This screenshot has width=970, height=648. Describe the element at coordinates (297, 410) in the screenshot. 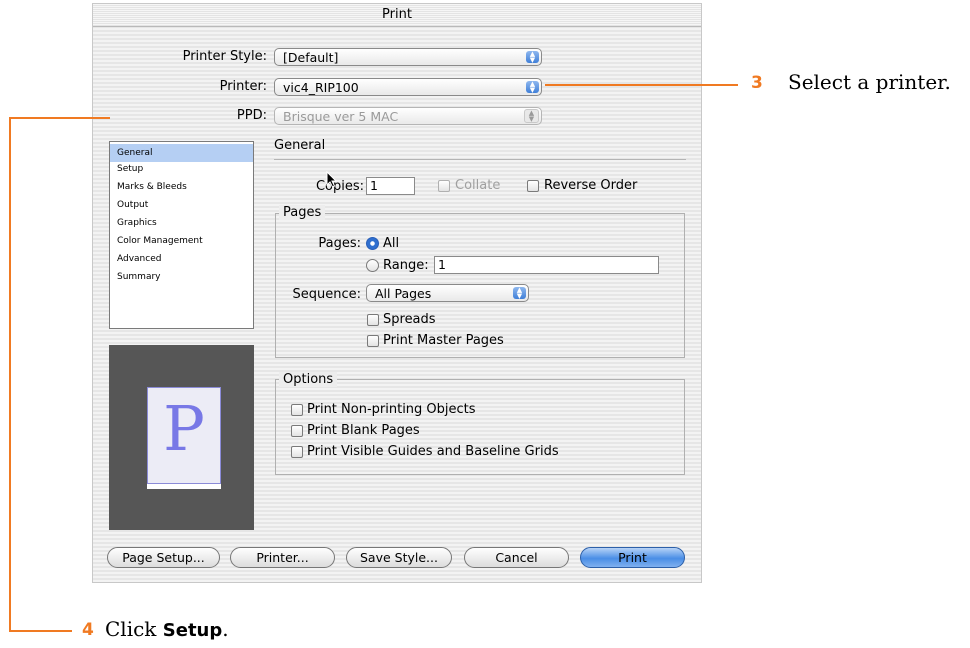

I see `print-non-printing-objects-checkbox` at that location.